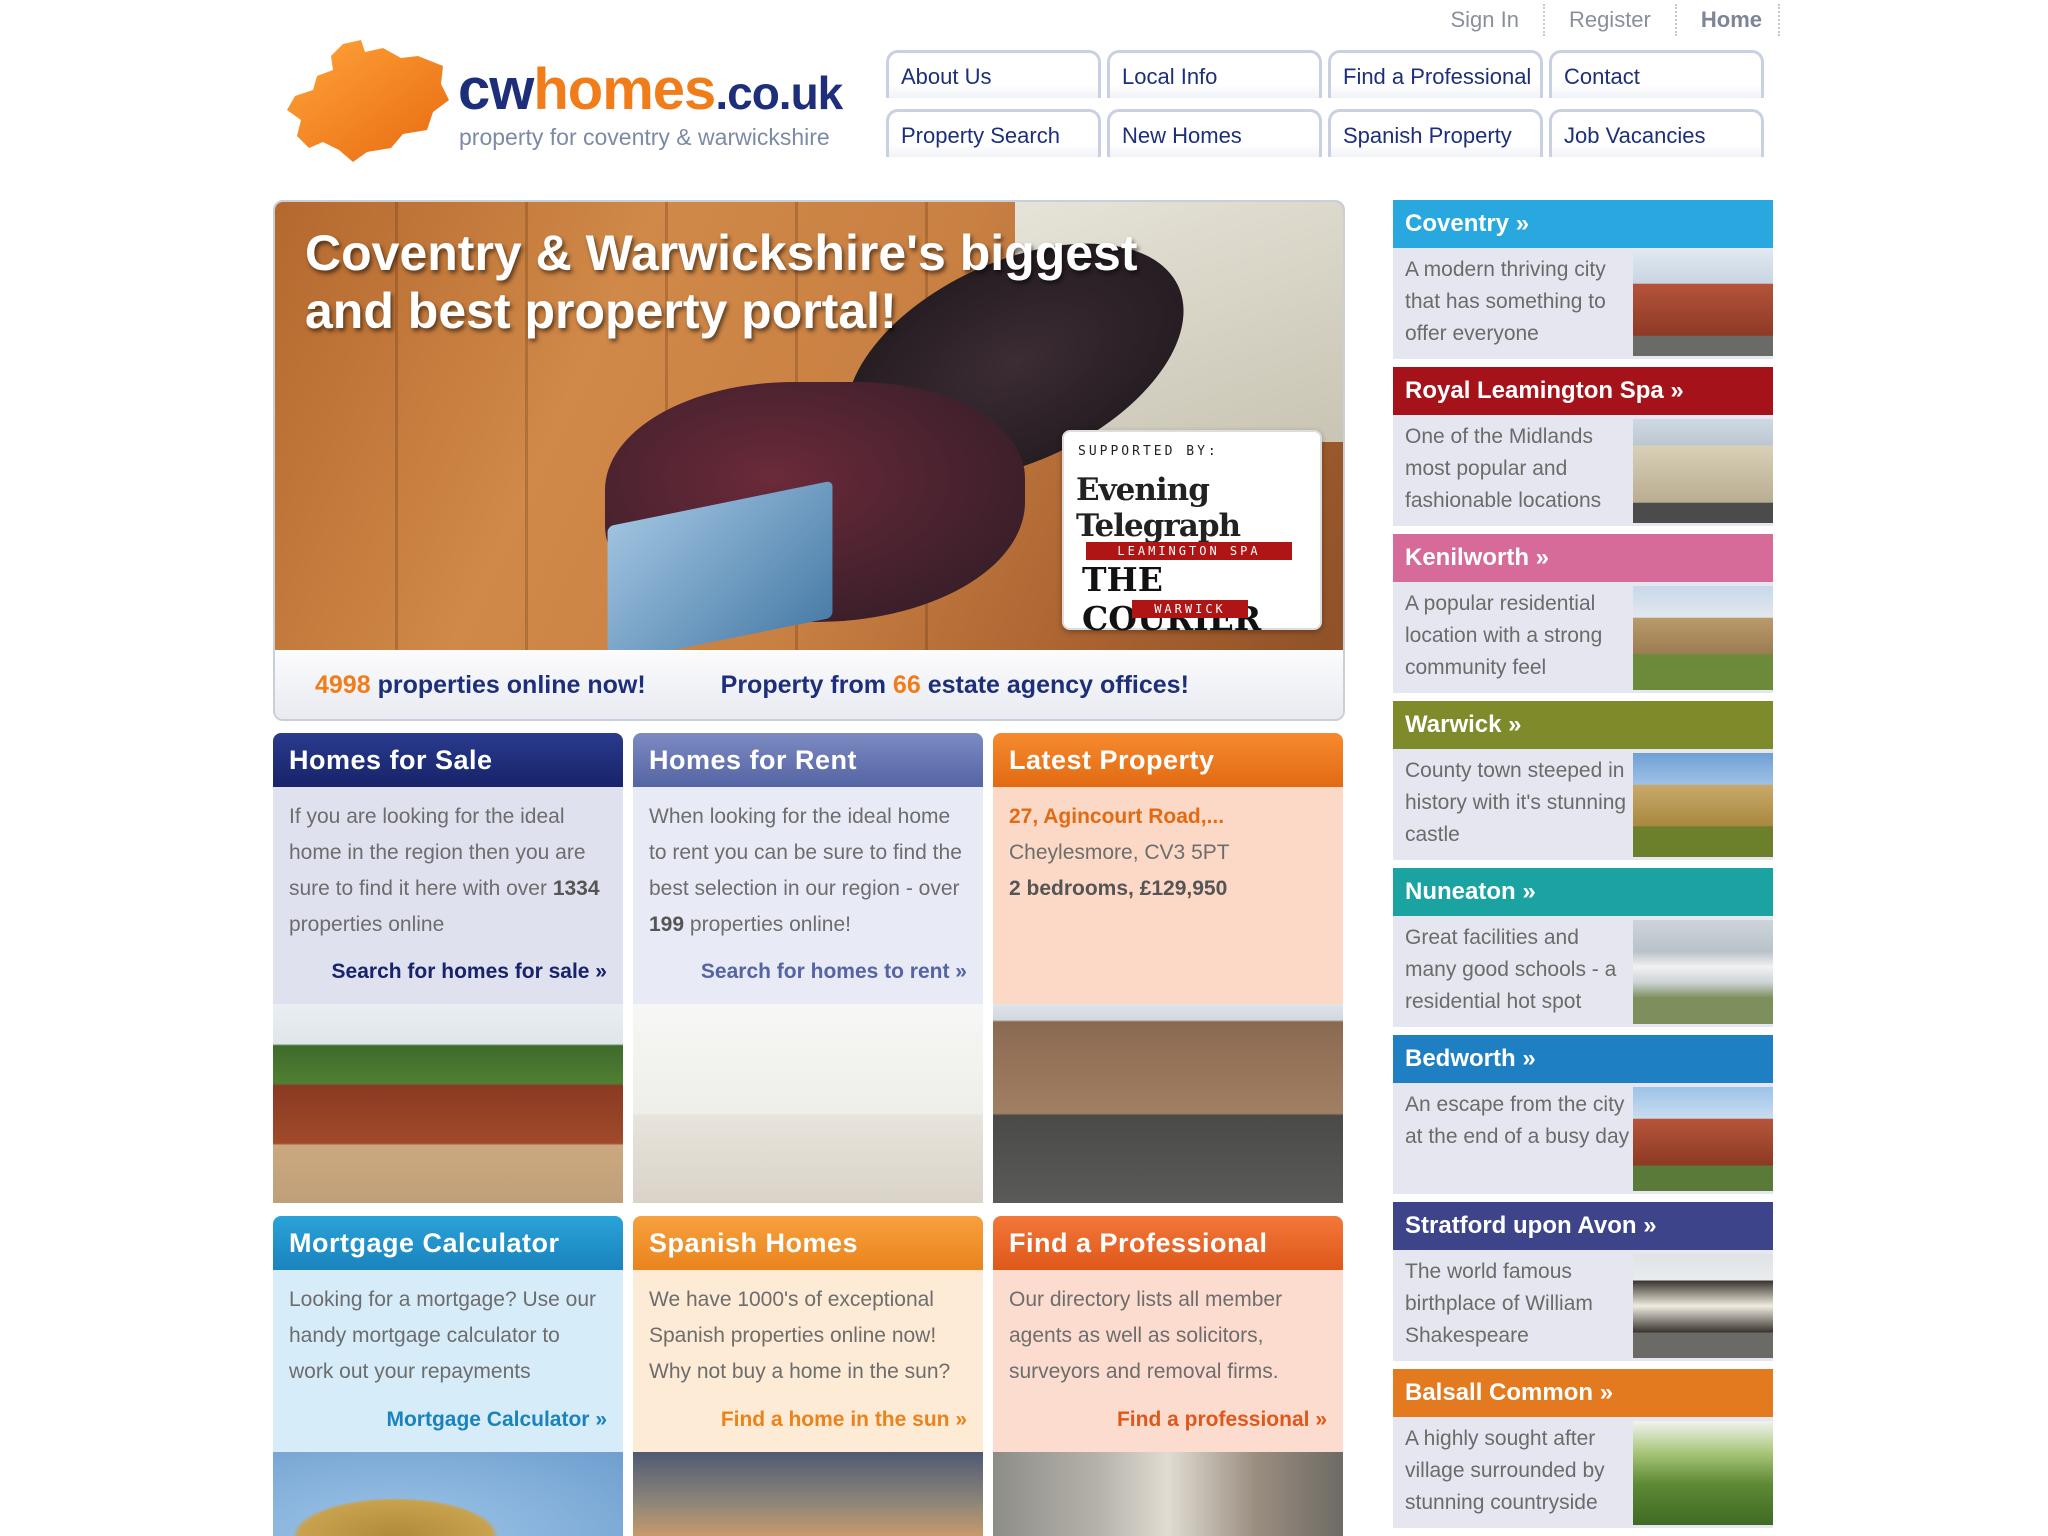 This screenshot has width=2048, height=1536. I want to click on mortgage-calculator-link: Mortgage Calculator », so click(496, 1420).